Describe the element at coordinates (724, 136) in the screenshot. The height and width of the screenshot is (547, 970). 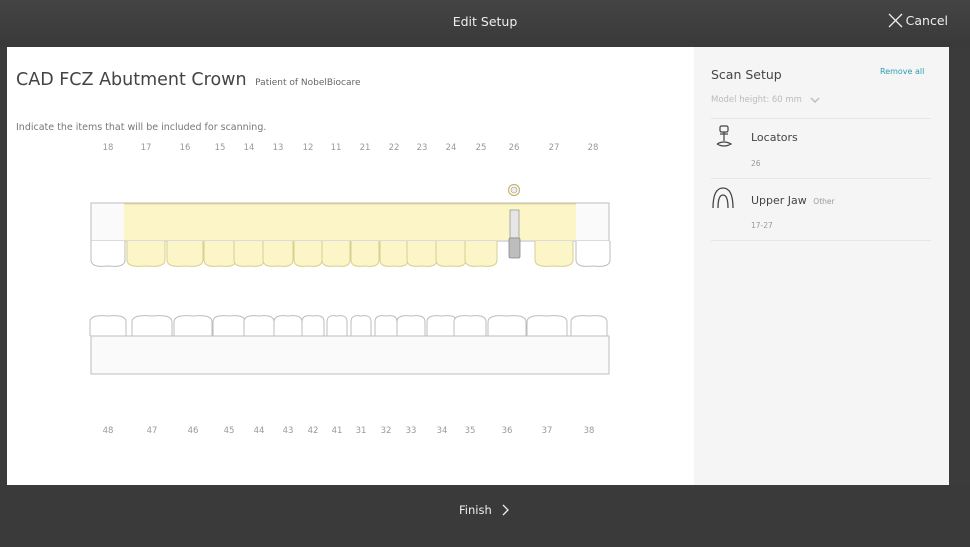
I see `locator-icon` at that location.